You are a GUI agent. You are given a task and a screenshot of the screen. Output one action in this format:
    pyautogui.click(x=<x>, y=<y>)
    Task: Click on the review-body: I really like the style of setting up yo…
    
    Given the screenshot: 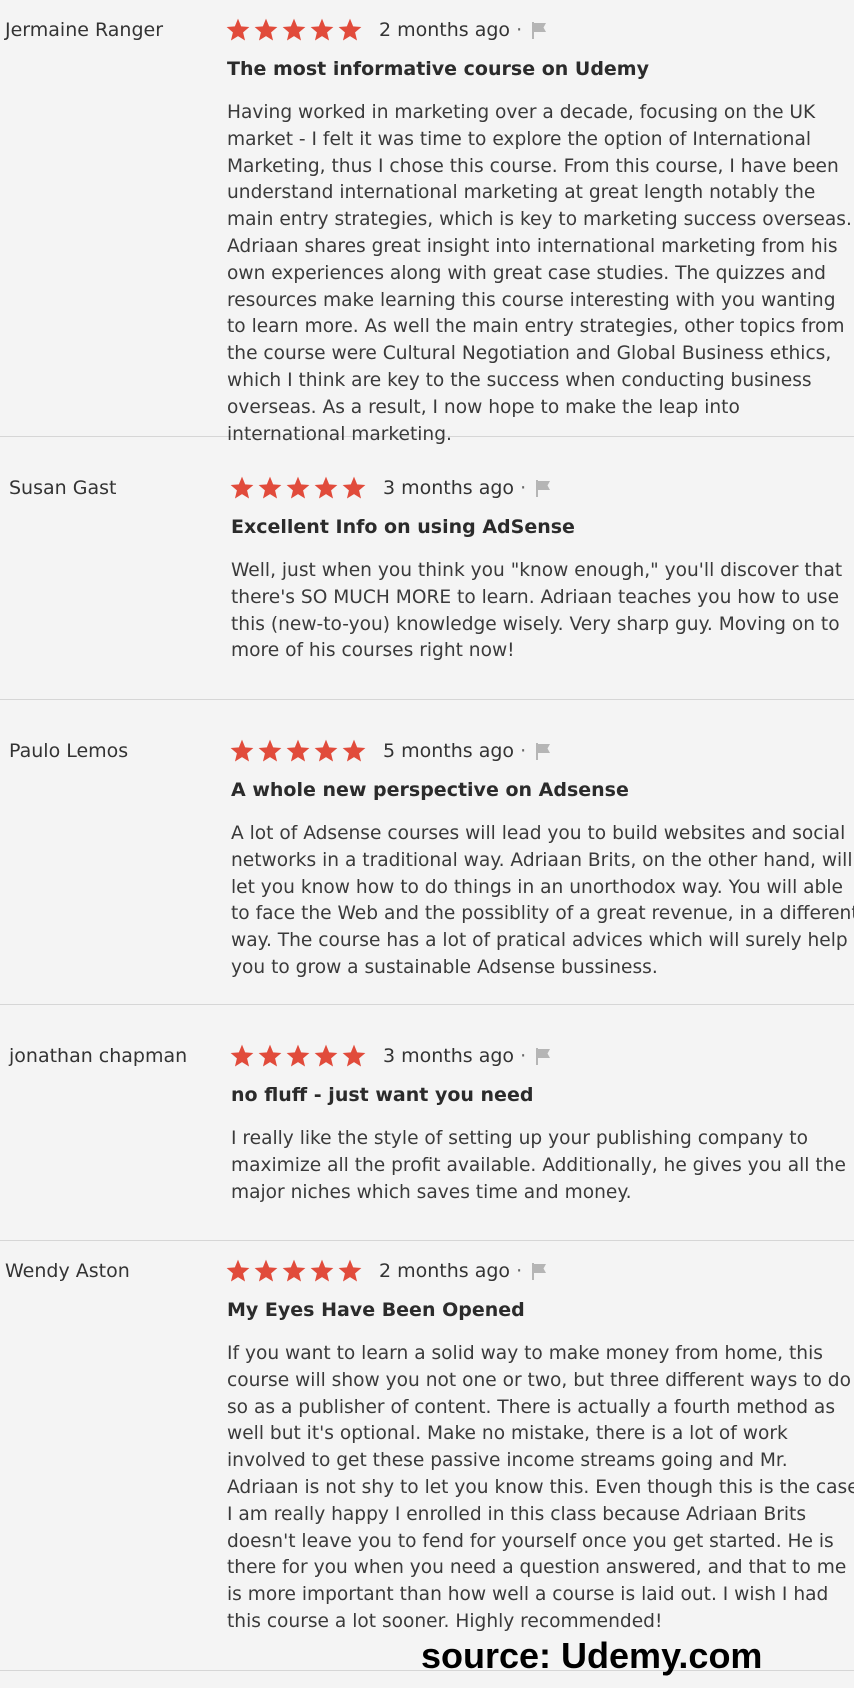 What is the action you would take?
    pyautogui.click(x=538, y=1165)
    